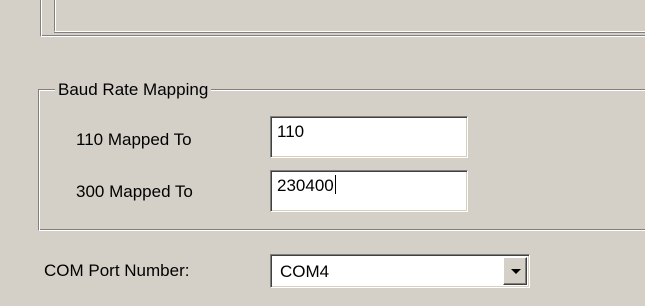 The height and width of the screenshot is (306, 645). Describe the element at coordinates (134, 191) in the screenshot. I see `mapping-300-label: 300 Mapped To` at that location.